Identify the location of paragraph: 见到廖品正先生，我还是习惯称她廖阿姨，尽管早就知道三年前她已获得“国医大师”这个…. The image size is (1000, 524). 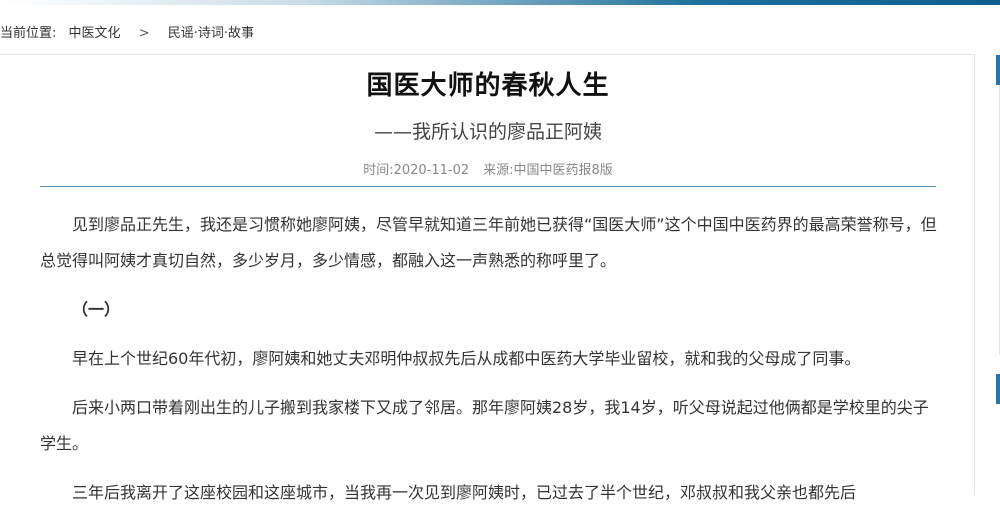
(488, 242).